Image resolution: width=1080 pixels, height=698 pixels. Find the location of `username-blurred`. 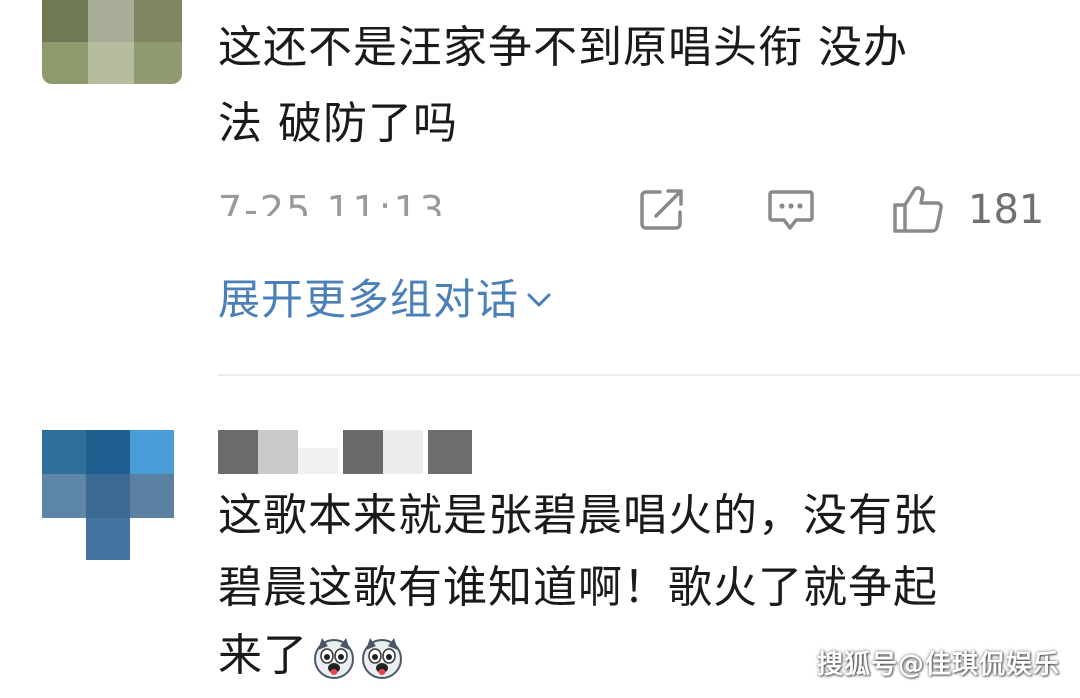

username-blurred is located at coordinates (348, 452).